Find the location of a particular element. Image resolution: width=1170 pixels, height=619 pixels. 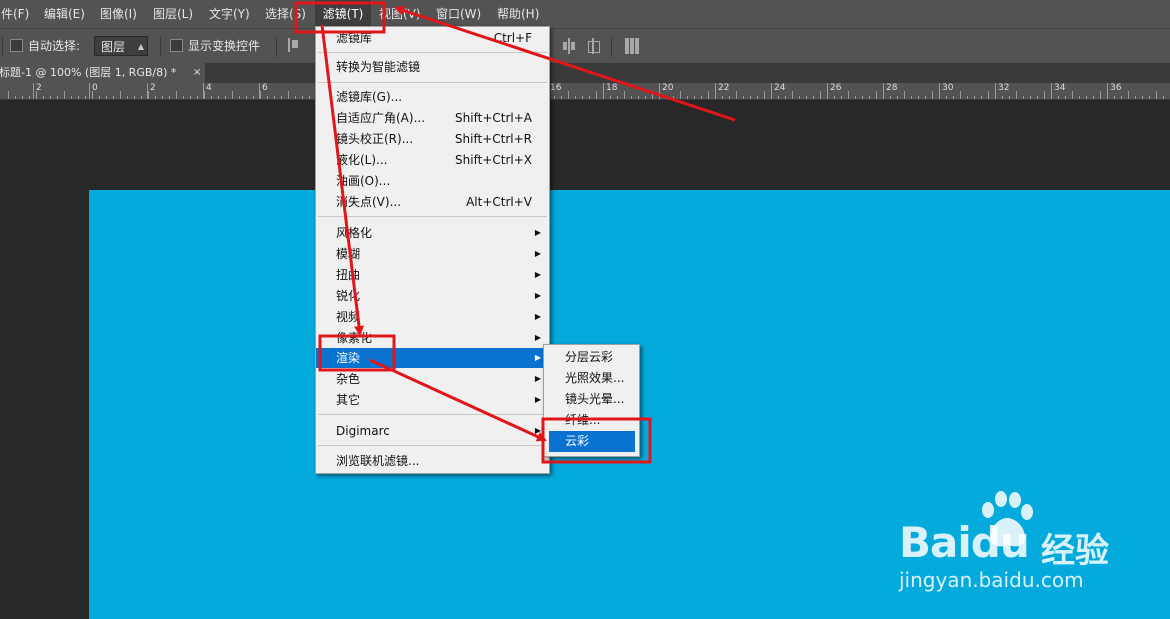

highlight-box-filter-menu is located at coordinates (340, 17).